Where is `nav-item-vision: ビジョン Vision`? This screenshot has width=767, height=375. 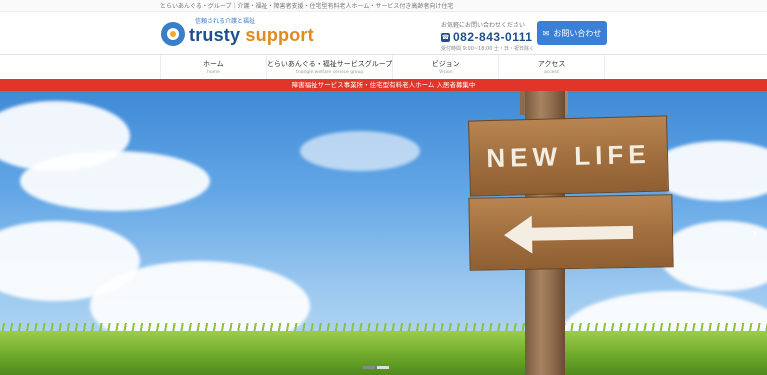 nav-item-vision: ビジョン Vision is located at coordinates (445, 67).